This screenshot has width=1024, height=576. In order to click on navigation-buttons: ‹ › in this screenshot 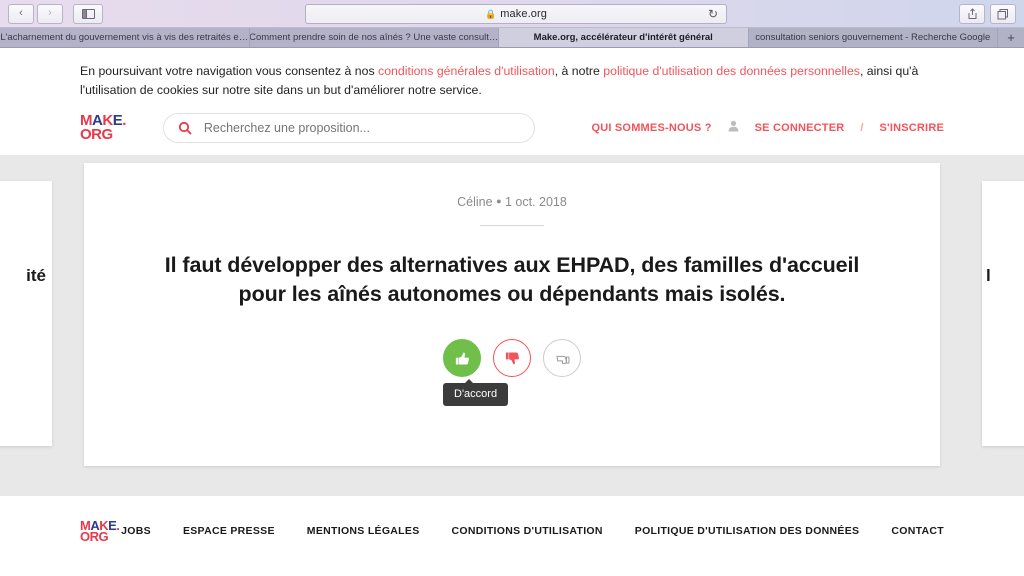, I will do `click(35, 13)`.